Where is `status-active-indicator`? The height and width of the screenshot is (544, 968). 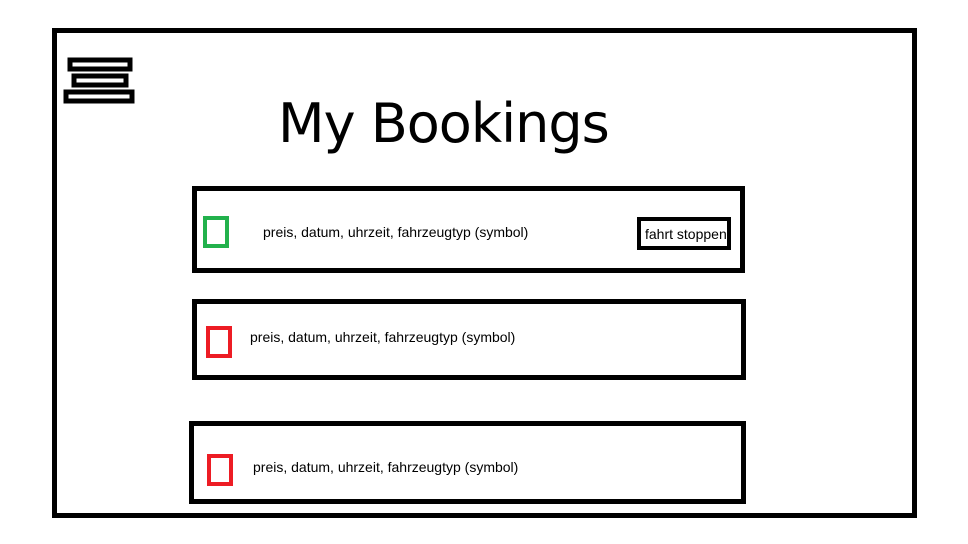 status-active-indicator is located at coordinates (216, 232).